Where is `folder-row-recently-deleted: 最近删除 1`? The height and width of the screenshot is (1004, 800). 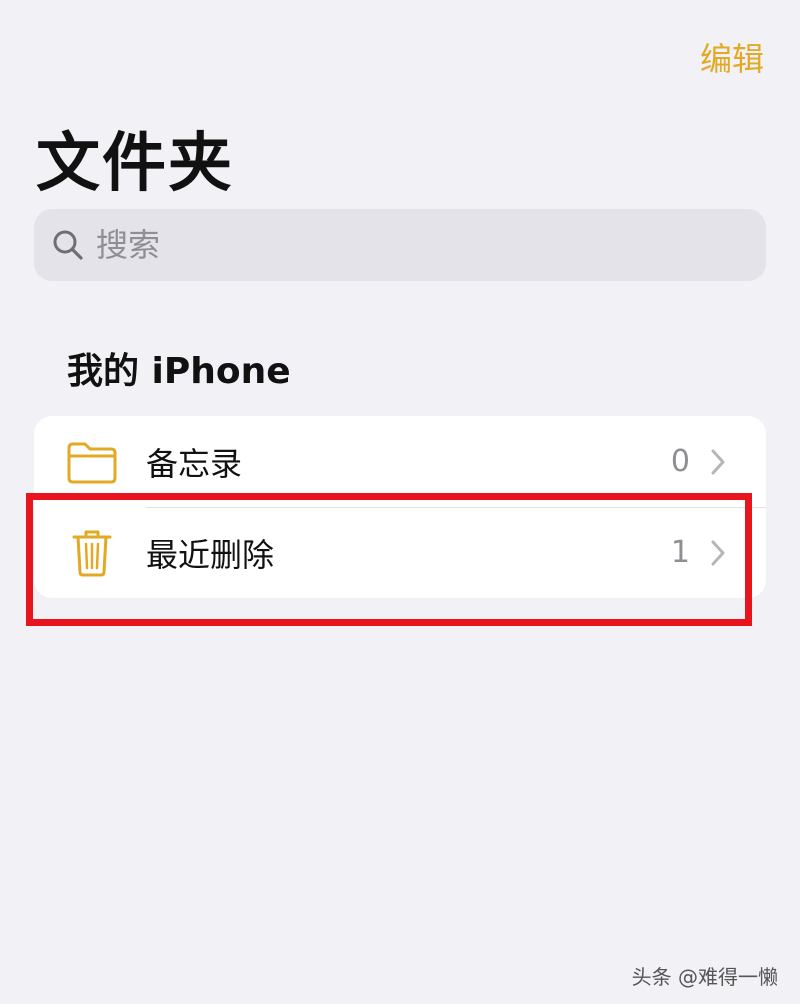 folder-row-recently-deleted: 最近删除 1 is located at coordinates (400, 552).